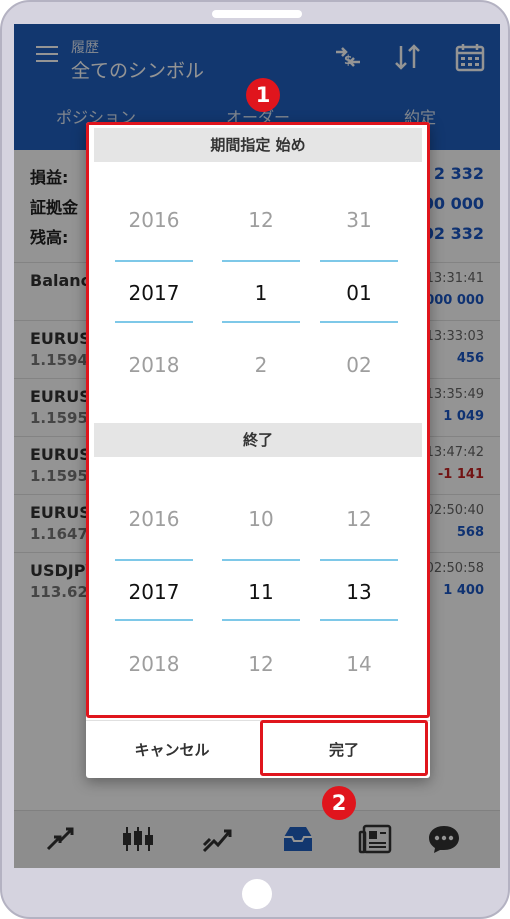 This screenshot has width=510, height=919. What do you see at coordinates (257, 894) in the screenshot?
I see `home-button` at bounding box center [257, 894].